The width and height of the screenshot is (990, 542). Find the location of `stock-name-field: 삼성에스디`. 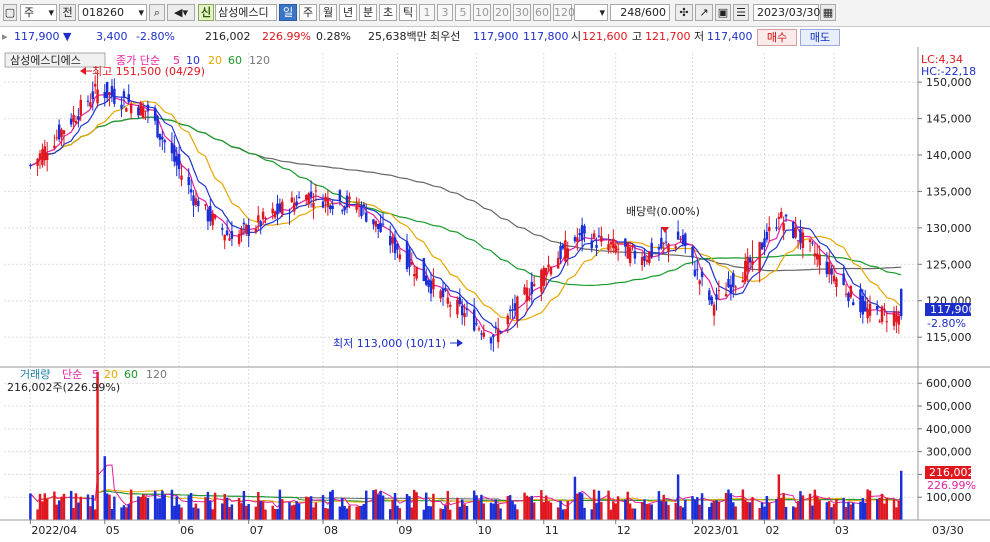

stock-name-field: 삼성에스디 is located at coordinates (246, 12).